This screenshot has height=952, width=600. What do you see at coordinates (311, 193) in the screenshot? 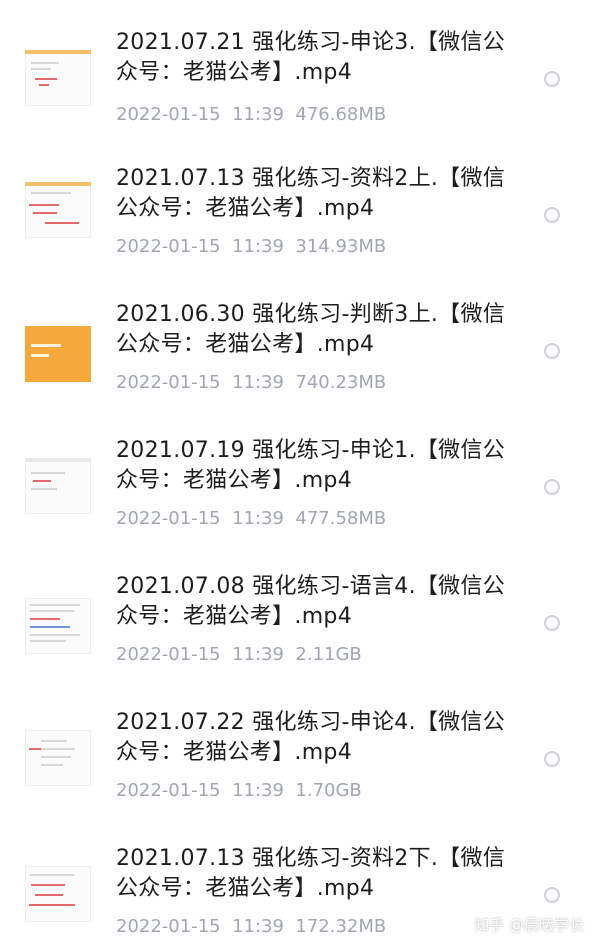
I see `file-title: 2021.07.13 强化练习-资料2上.【微信公众号：老猫公考】.mp4` at bounding box center [311, 193].